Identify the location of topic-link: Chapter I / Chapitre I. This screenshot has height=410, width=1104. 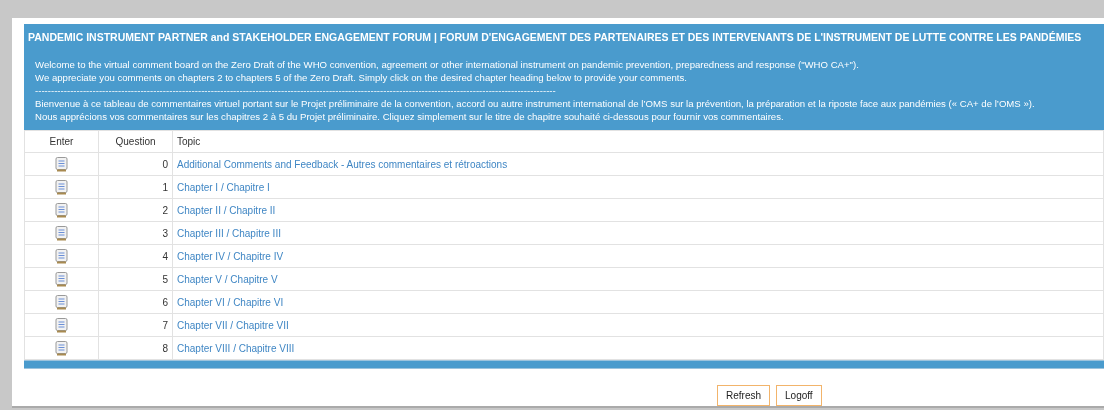
(223, 187).